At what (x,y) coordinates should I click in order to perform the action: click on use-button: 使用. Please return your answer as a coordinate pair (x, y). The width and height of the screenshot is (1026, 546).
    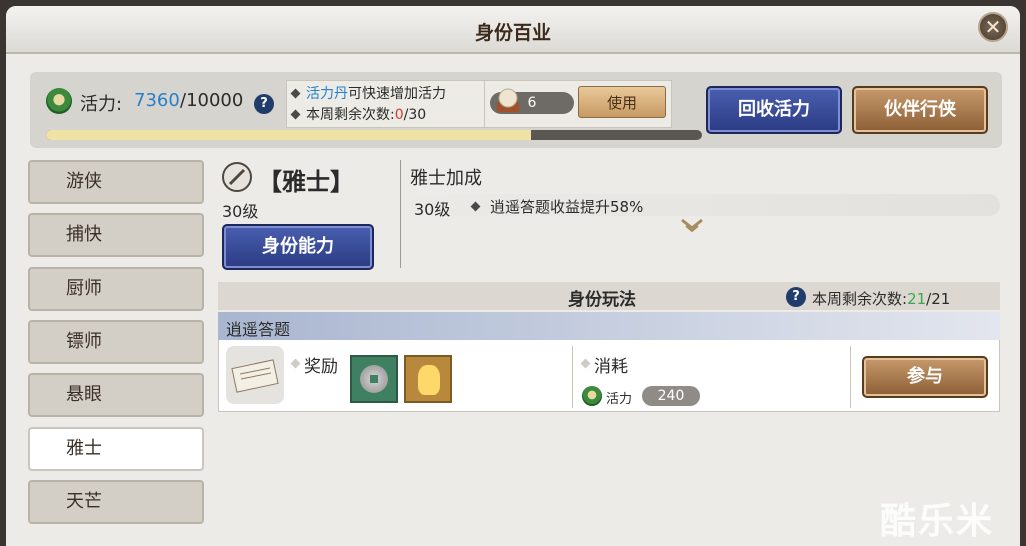
    Looking at the image, I should click on (622, 102).